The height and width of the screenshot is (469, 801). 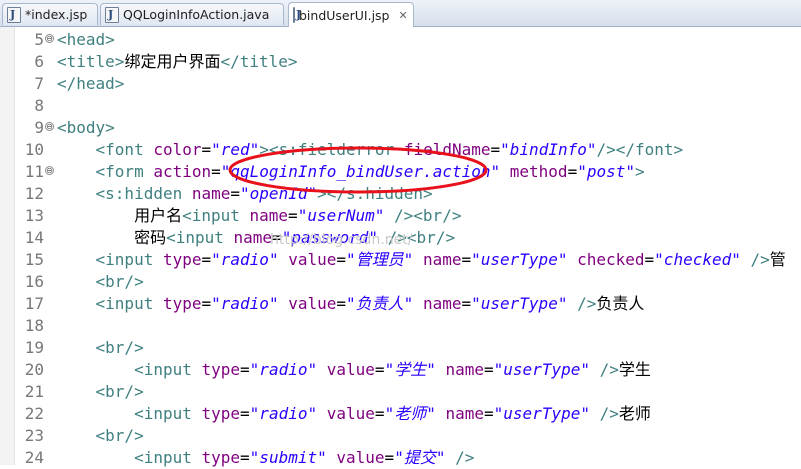 I want to click on code-token: "userType", so click(x=541, y=413).